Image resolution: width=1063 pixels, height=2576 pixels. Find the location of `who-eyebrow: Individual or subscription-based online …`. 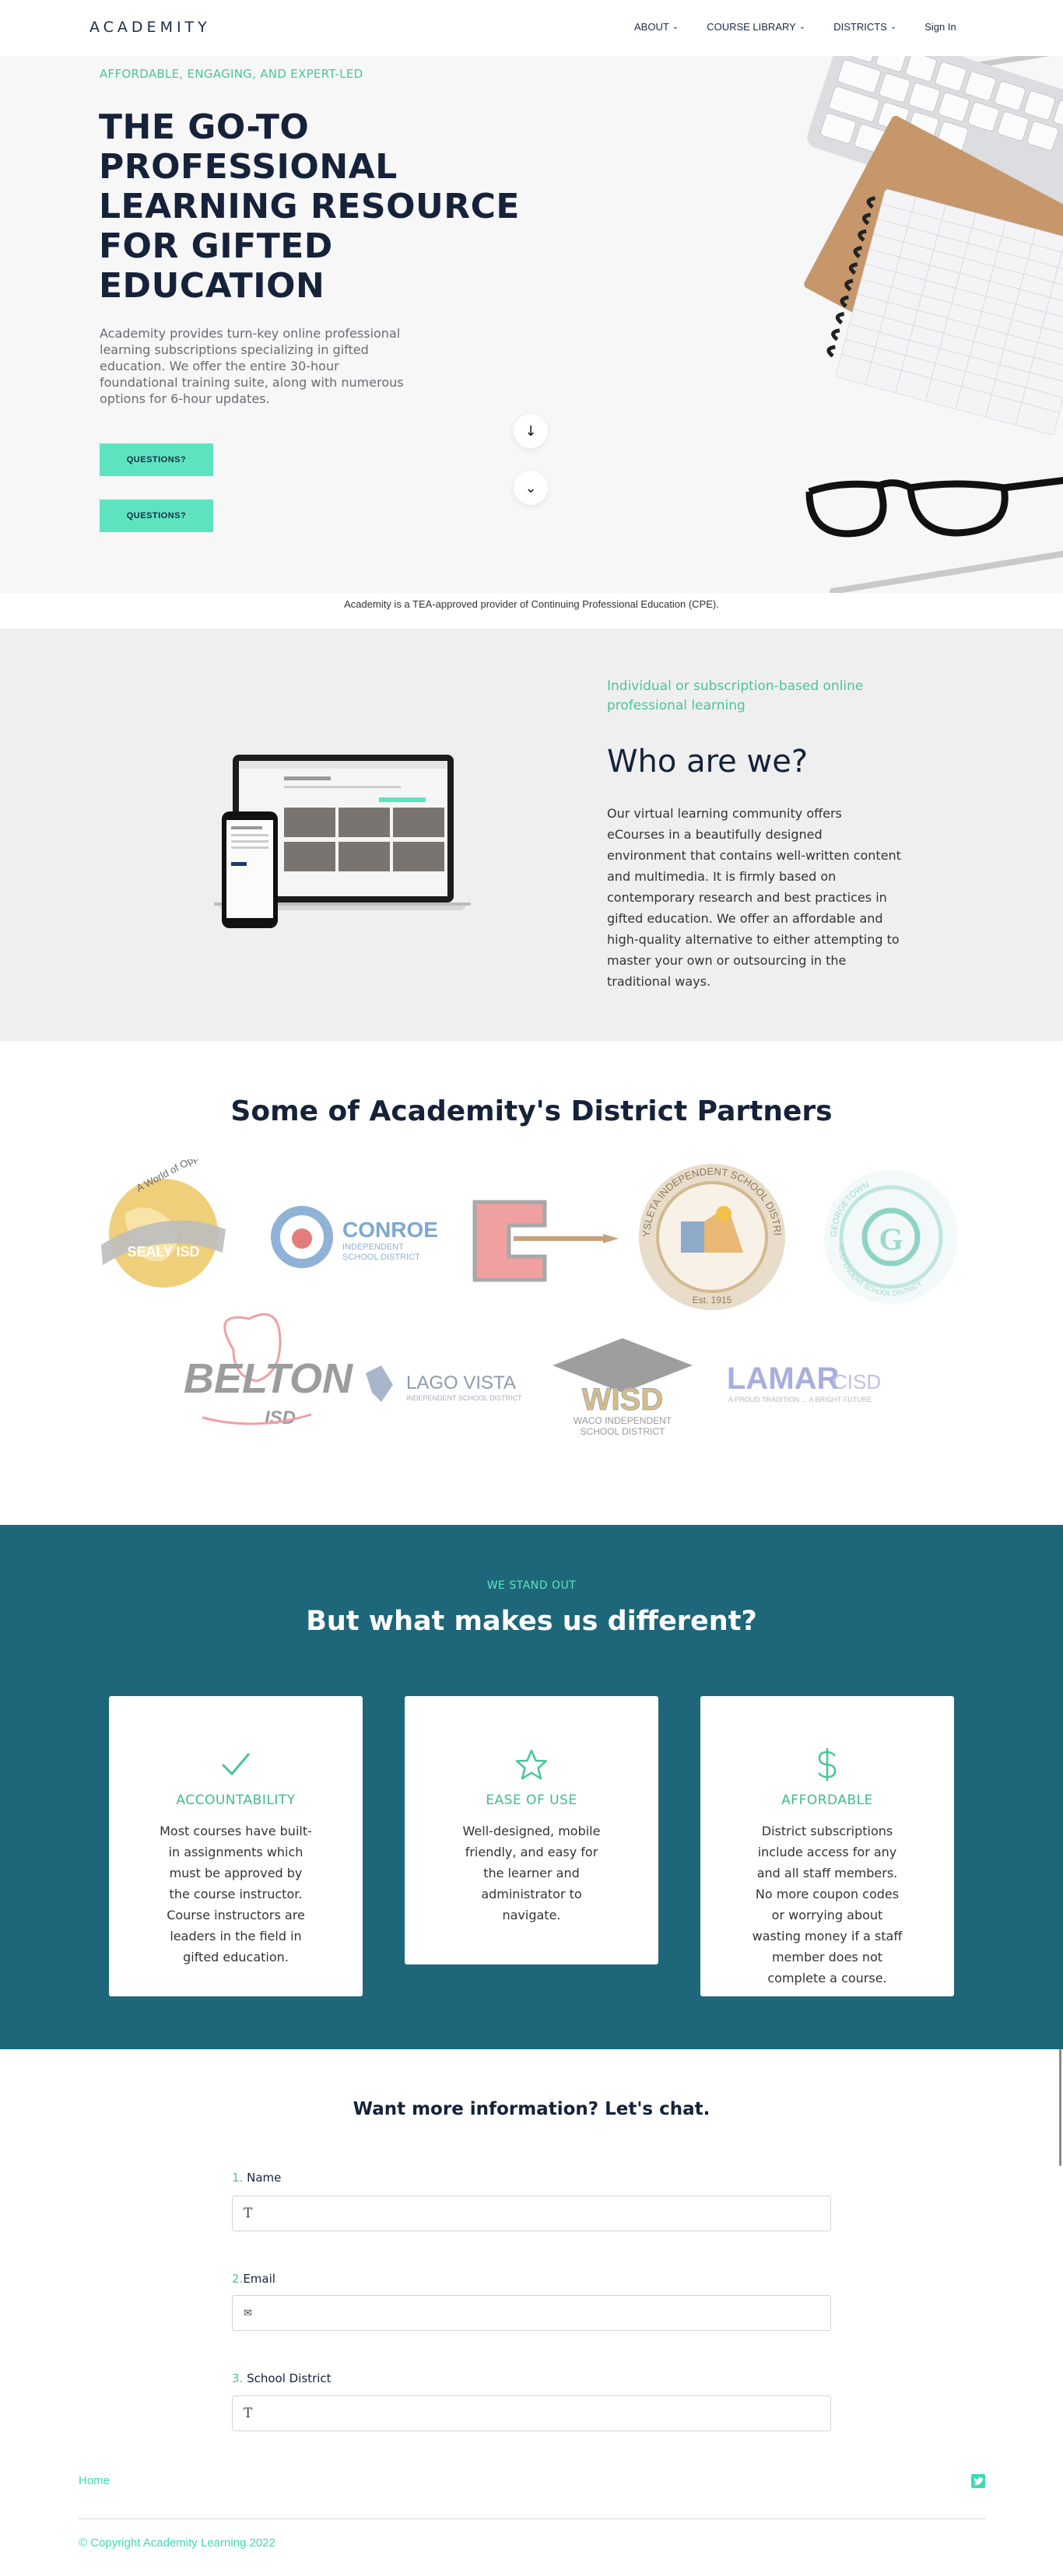

who-eyebrow: Individual or subscription-based online … is located at coordinates (735, 695).